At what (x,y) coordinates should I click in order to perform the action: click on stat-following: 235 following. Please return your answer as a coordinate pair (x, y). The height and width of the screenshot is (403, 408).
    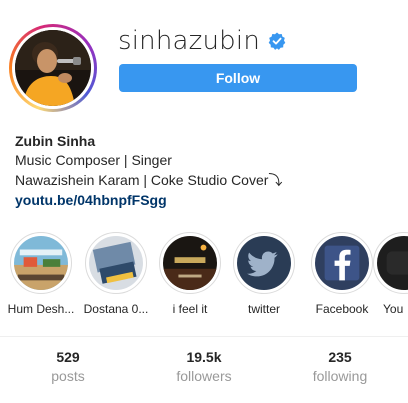
    Looking at the image, I should click on (340, 367).